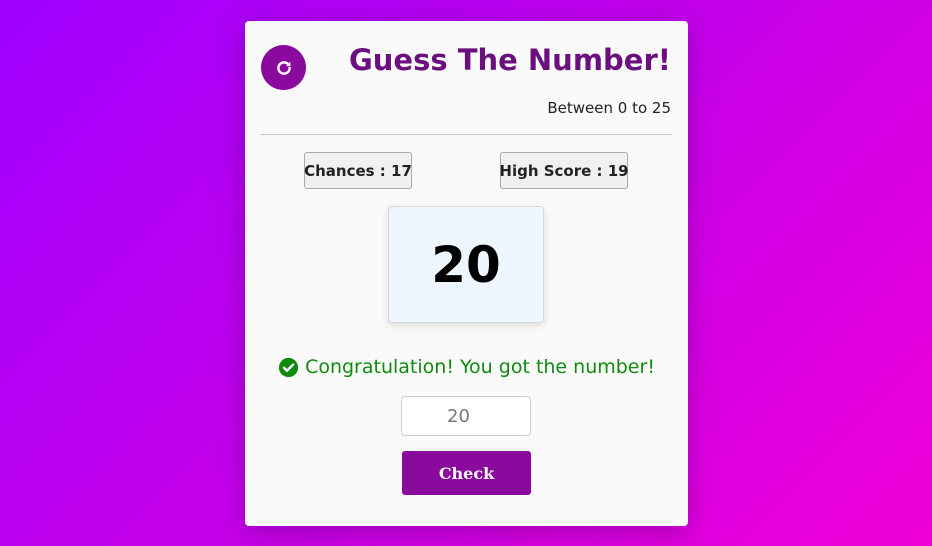 The height and width of the screenshot is (546, 932). What do you see at coordinates (466, 416) in the screenshot?
I see `guess-input` at bounding box center [466, 416].